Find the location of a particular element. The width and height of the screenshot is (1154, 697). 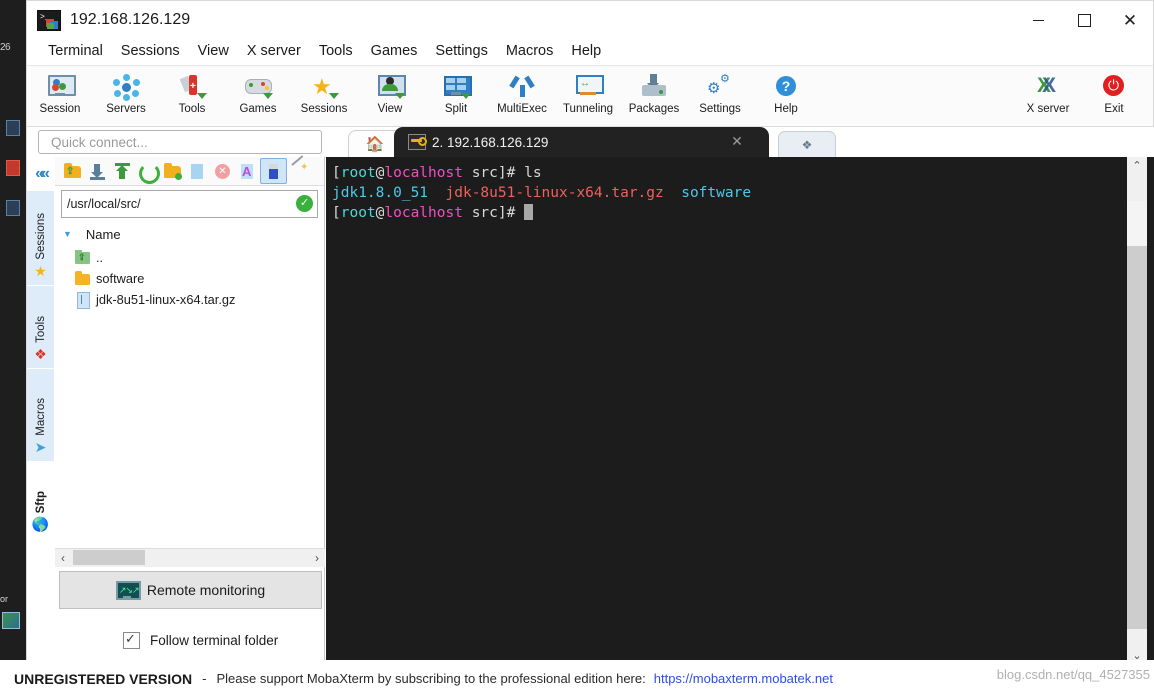

vstrip-tab-sftp: 🌎 Sftp is located at coordinates (40, 500).